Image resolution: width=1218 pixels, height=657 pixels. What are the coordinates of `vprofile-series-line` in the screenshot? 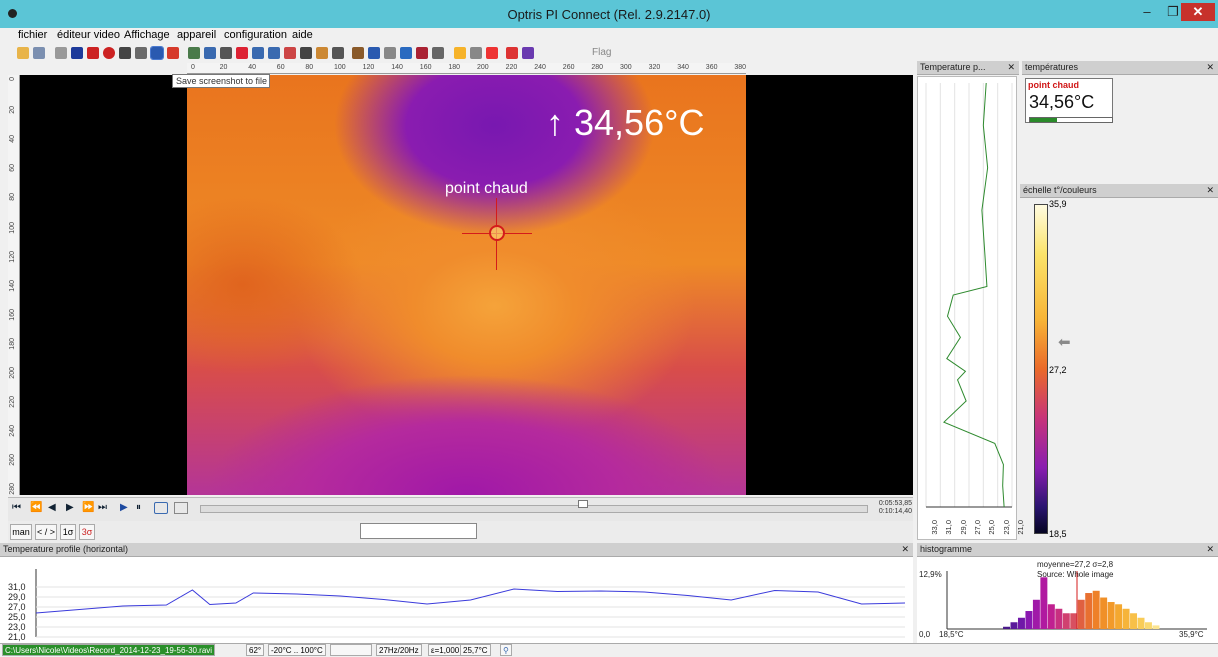 It's located at (974, 295).